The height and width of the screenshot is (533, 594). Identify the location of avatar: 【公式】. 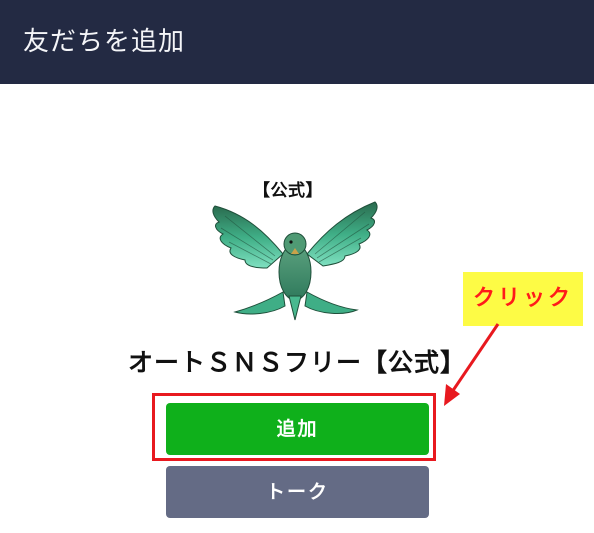
(295, 252).